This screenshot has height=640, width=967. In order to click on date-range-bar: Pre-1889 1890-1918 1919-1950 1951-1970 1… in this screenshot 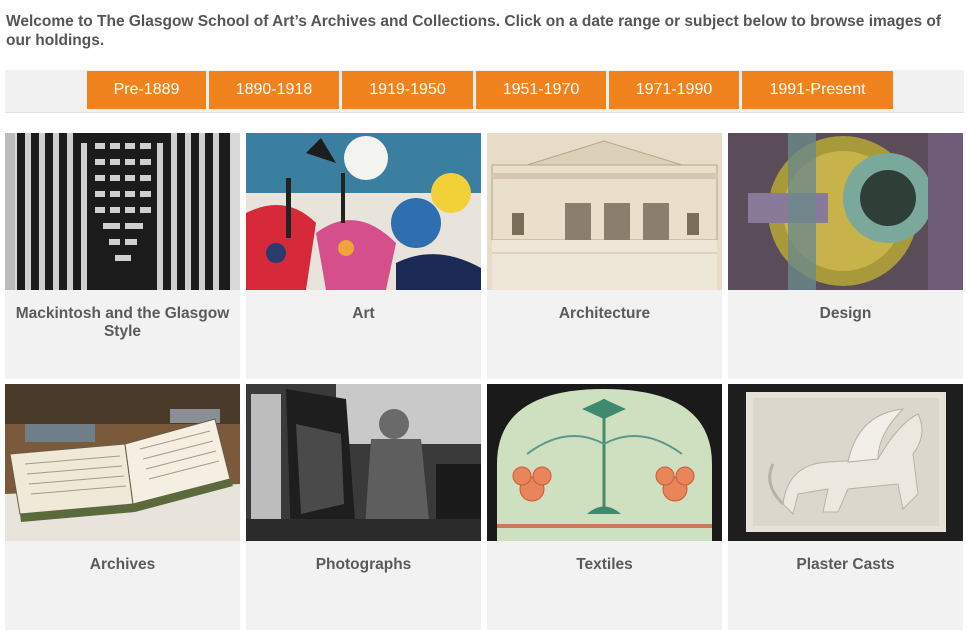, I will do `click(484, 91)`.